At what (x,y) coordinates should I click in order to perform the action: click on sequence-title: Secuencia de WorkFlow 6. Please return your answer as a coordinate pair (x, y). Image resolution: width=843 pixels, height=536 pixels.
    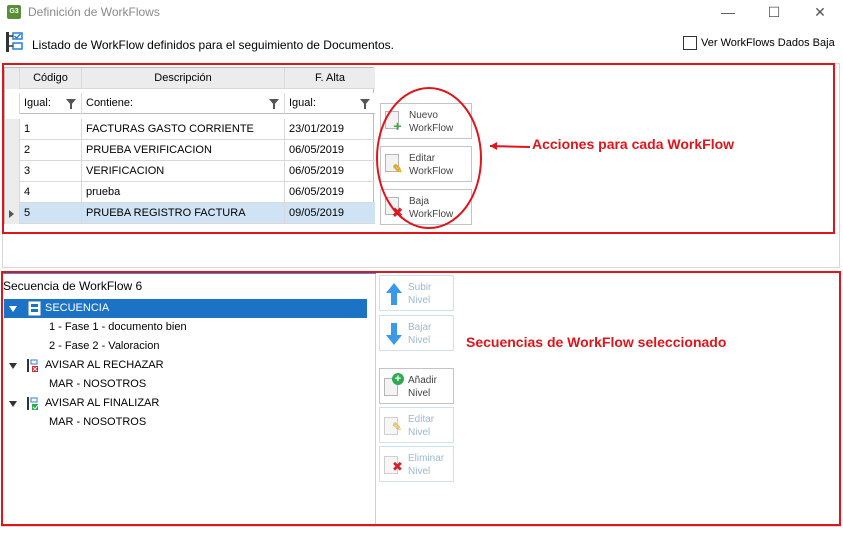
    Looking at the image, I should click on (73, 286).